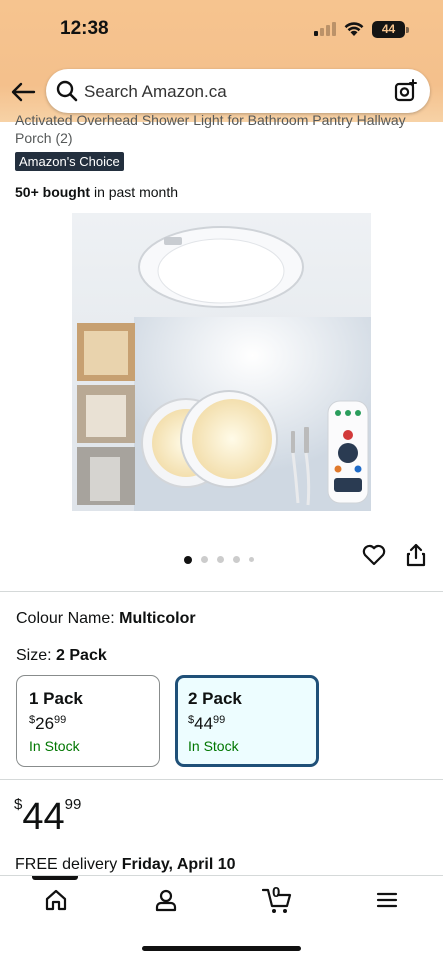 The height and width of the screenshot is (960, 443). I want to click on delivery-info: FREE delivery Friday, April 10, so click(125, 865).